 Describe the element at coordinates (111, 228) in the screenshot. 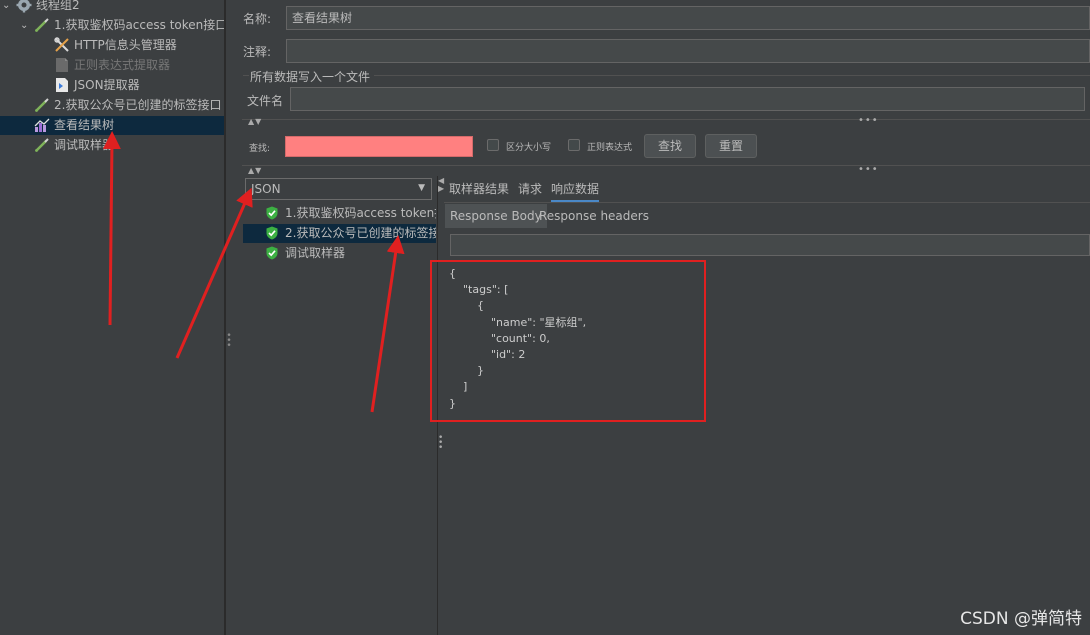

I see `arrow-to-view-results-tree` at that location.